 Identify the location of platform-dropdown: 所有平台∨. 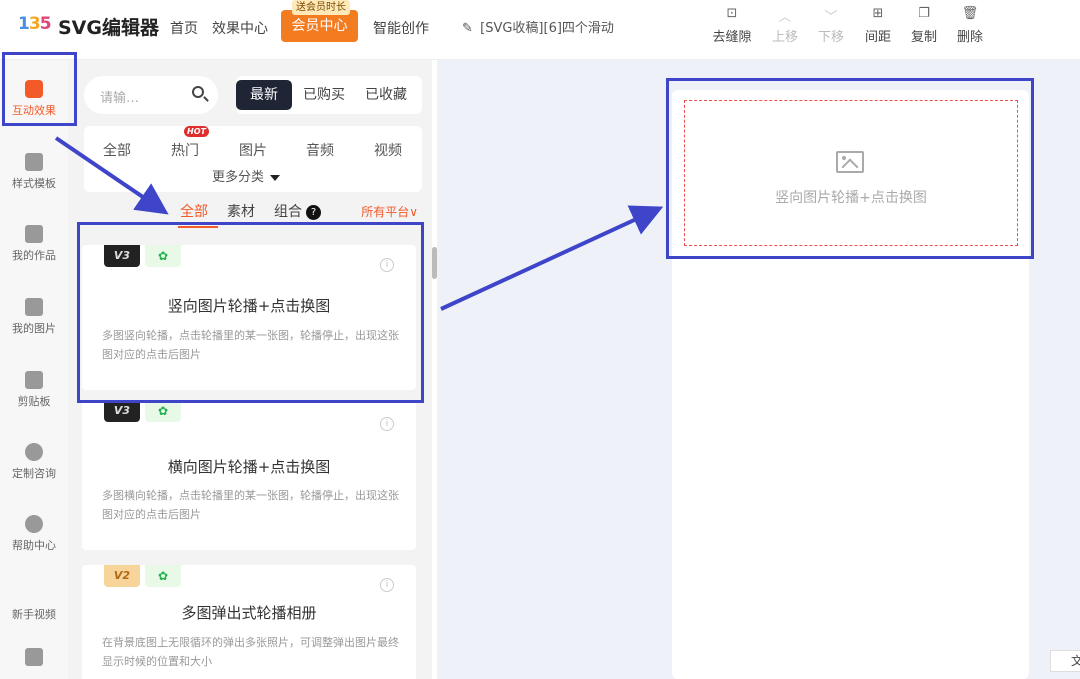
(389, 211).